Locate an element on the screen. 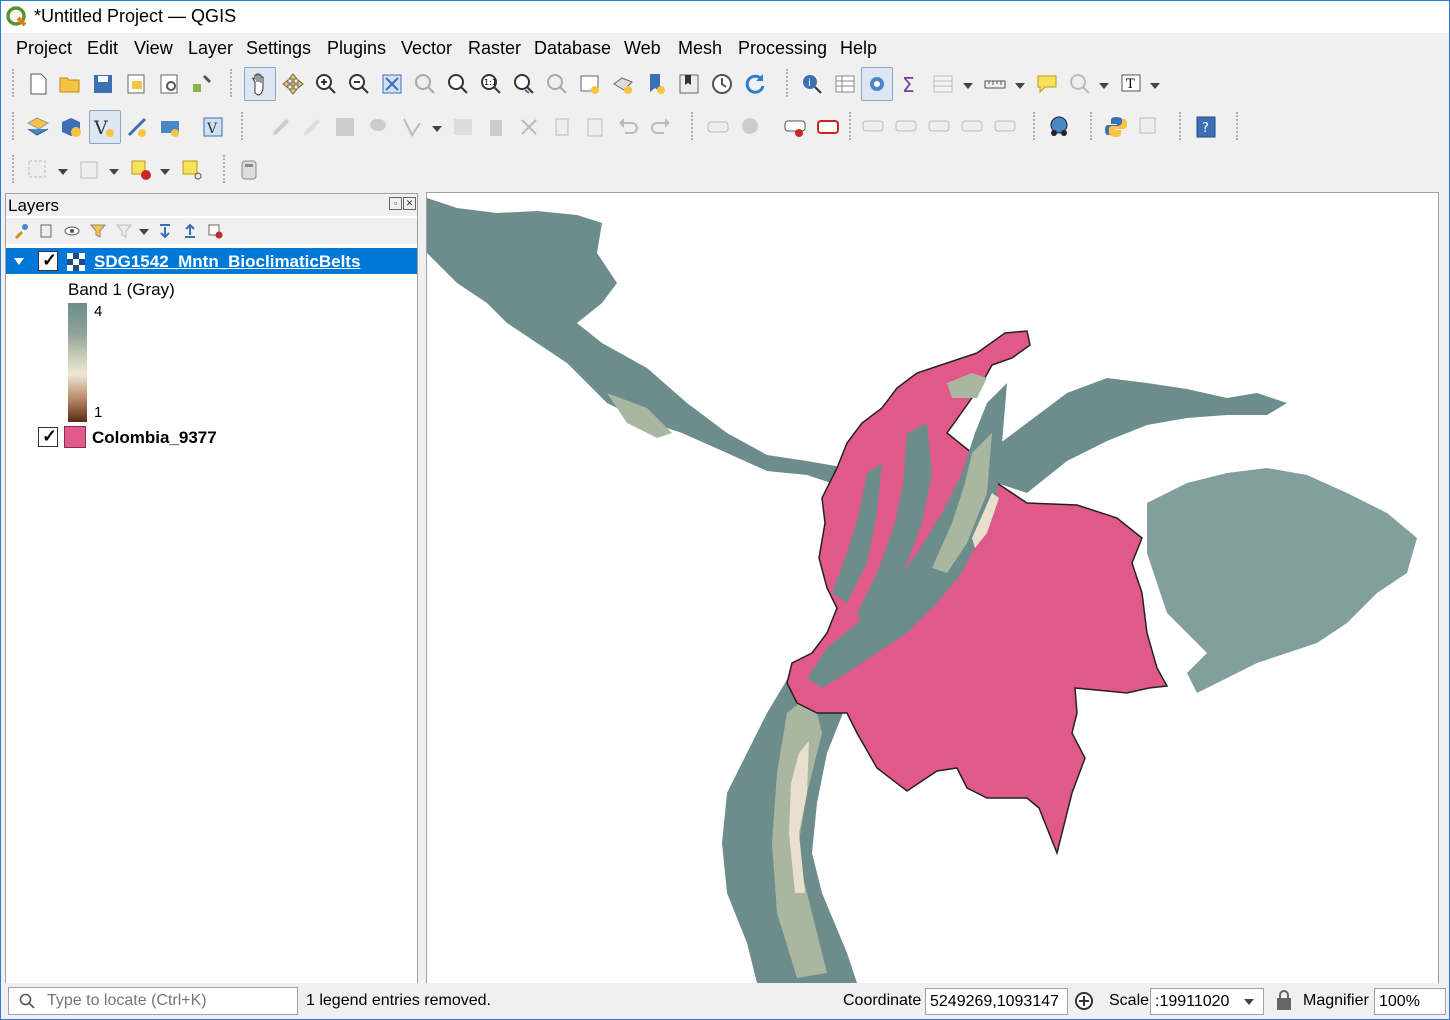 The width and height of the screenshot is (1450, 1020). unplaced-labels-icon is located at coordinates (828, 127).